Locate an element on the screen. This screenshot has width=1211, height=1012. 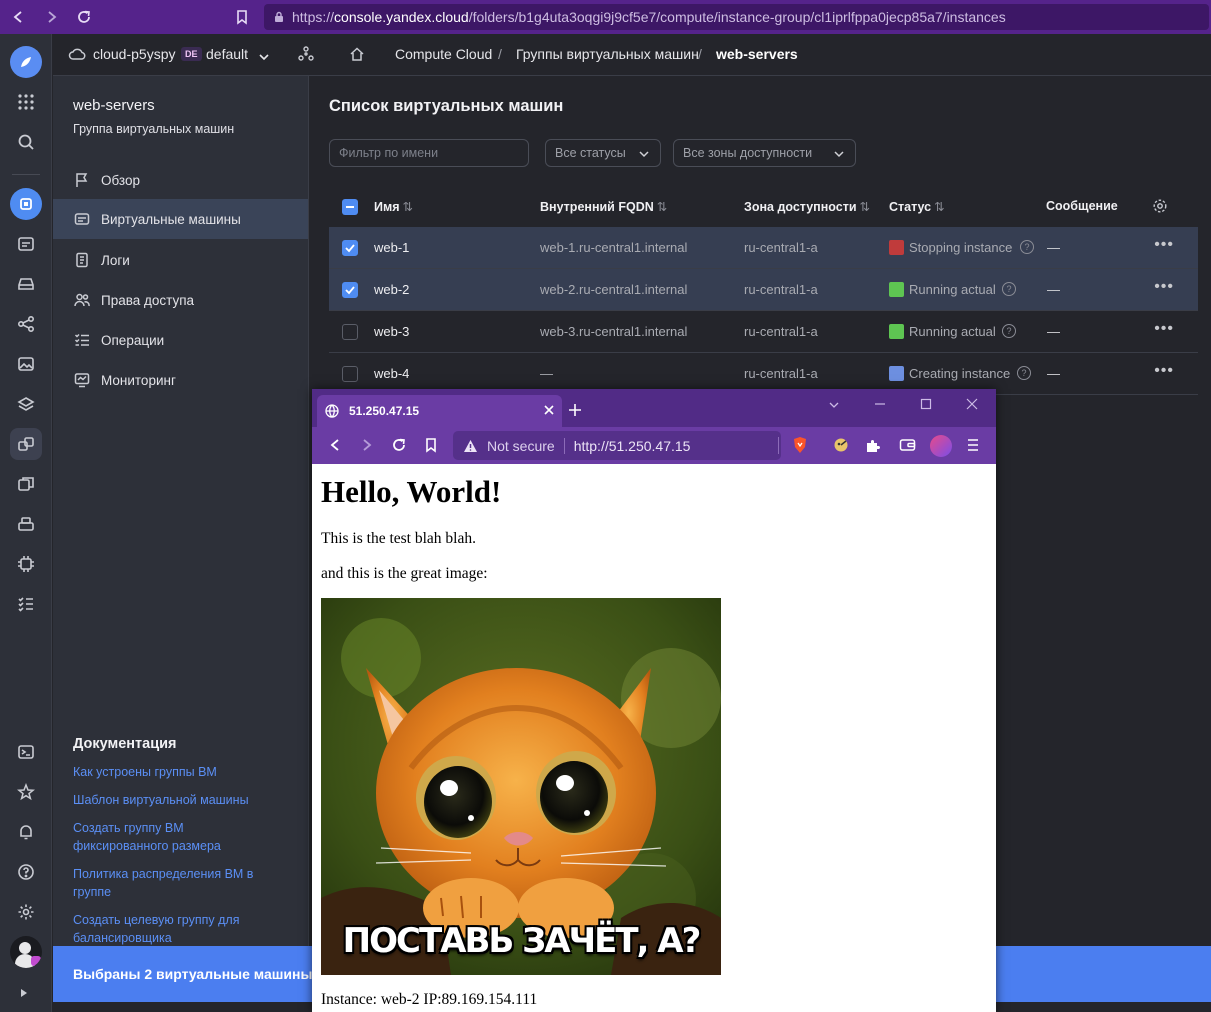
popup-address-bar: Not secure http://51.250.47.15 is located at coordinates (617, 445).